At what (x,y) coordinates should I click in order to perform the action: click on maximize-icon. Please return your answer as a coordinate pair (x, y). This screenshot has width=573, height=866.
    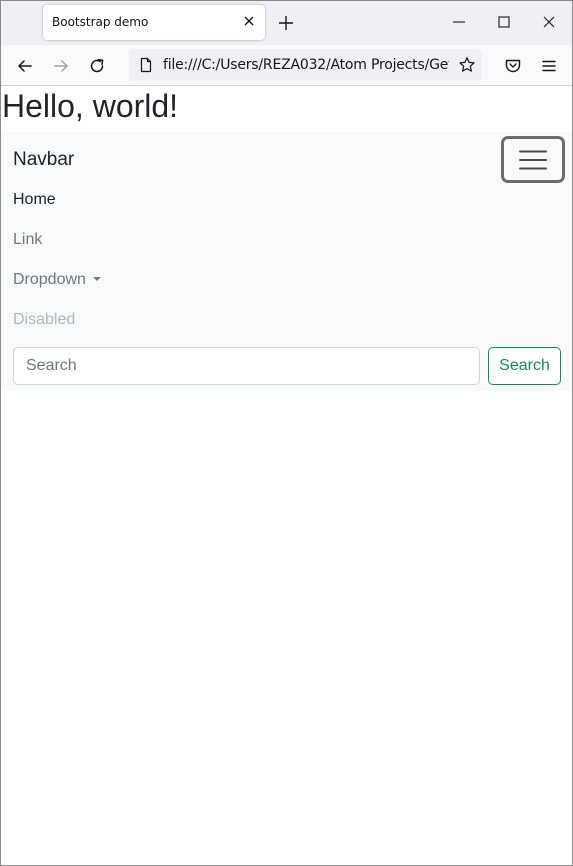
    Looking at the image, I should click on (504, 22).